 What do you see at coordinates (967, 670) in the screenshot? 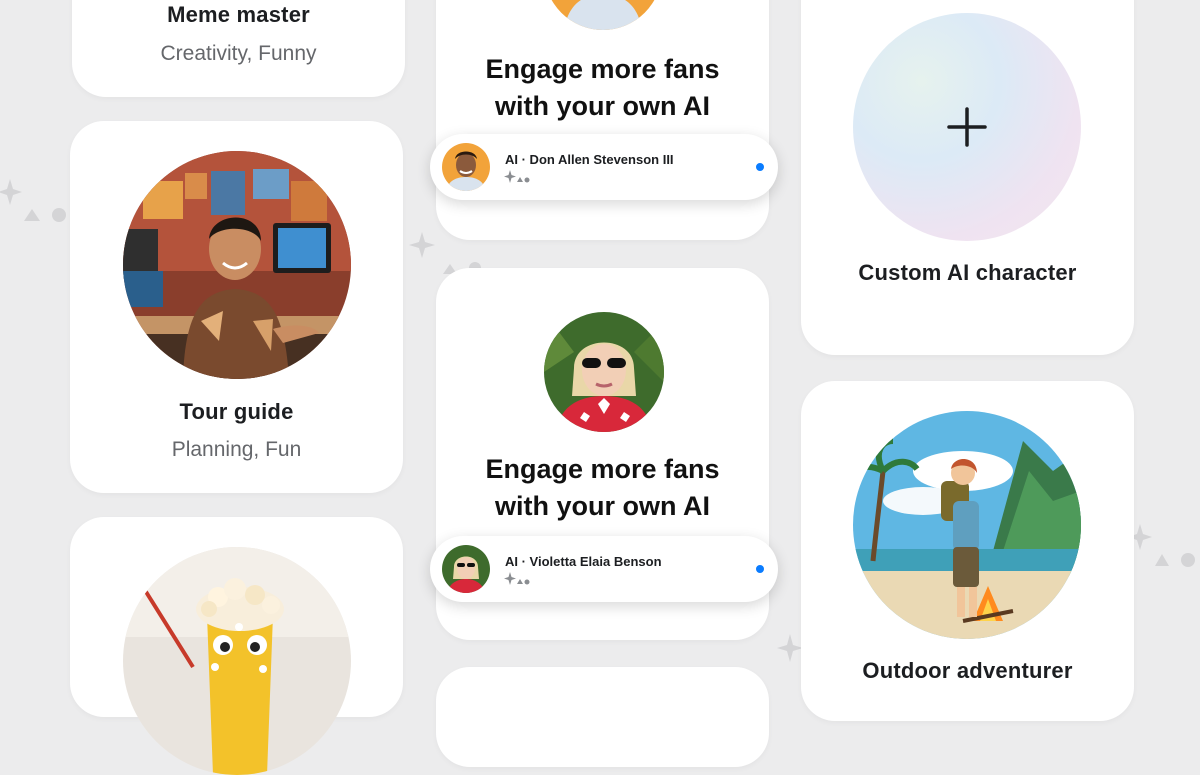
I see `card-title: Outdoor adventurer` at bounding box center [967, 670].